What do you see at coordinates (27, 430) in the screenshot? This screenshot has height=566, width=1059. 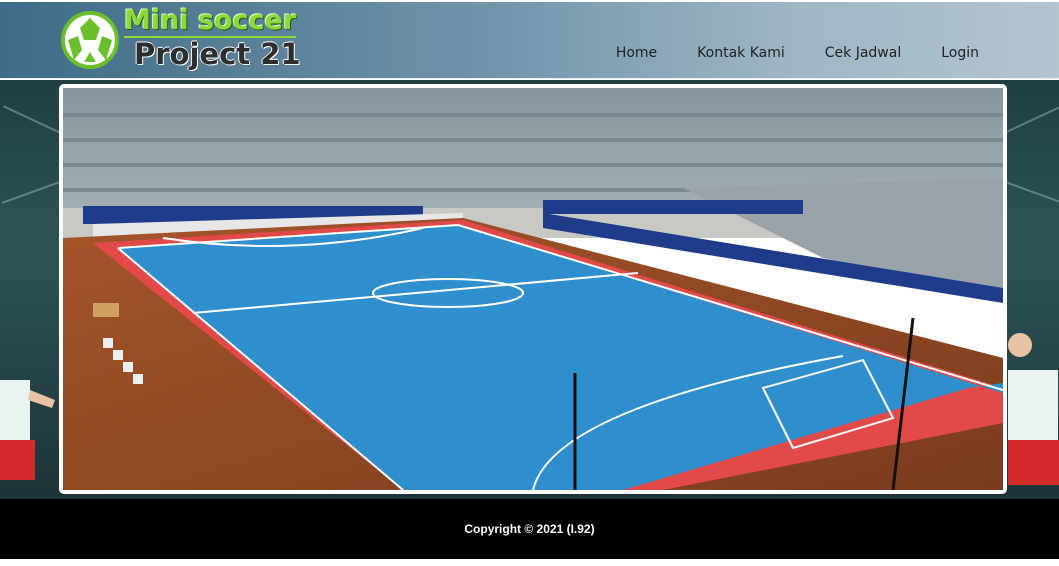 I see `player-left-image` at bounding box center [27, 430].